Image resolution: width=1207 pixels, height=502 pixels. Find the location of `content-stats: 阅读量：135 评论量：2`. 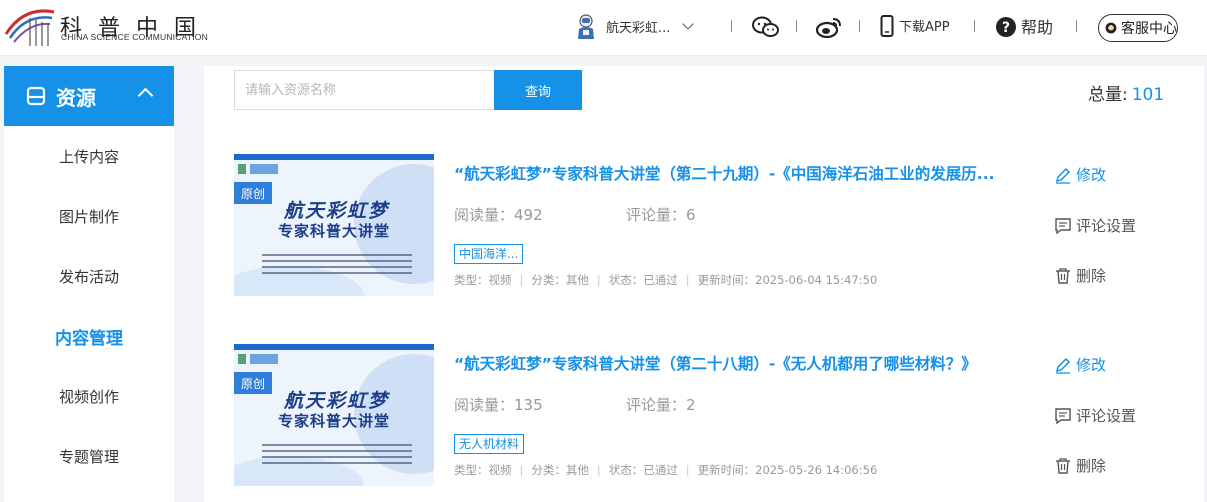

content-stats: 阅读量：135 评论量：2 is located at coordinates (575, 404).